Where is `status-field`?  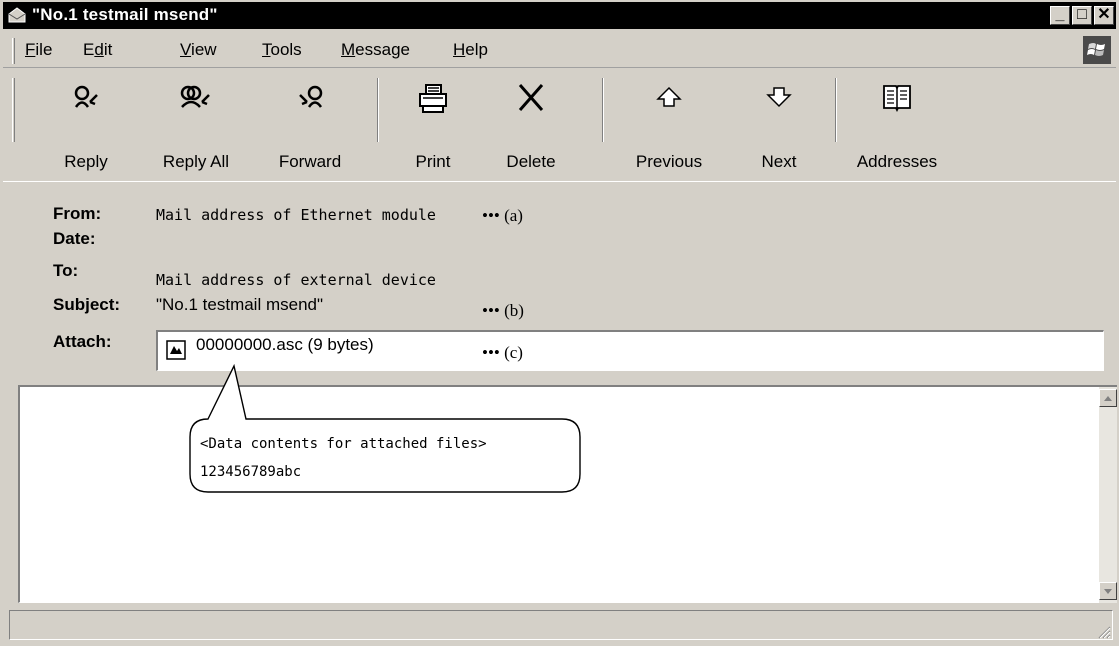
status-field is located at coordinates (561, 625).